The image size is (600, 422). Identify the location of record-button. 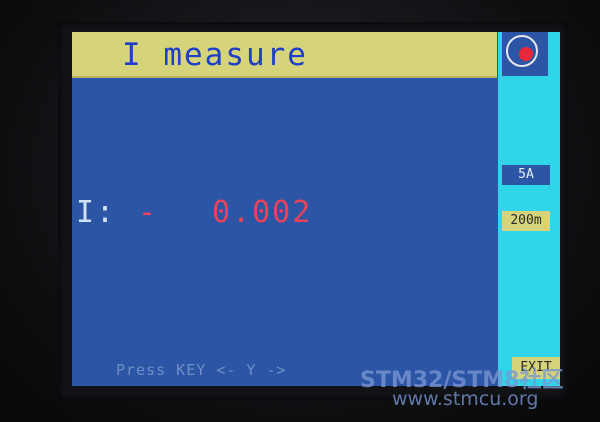
(525, 54).